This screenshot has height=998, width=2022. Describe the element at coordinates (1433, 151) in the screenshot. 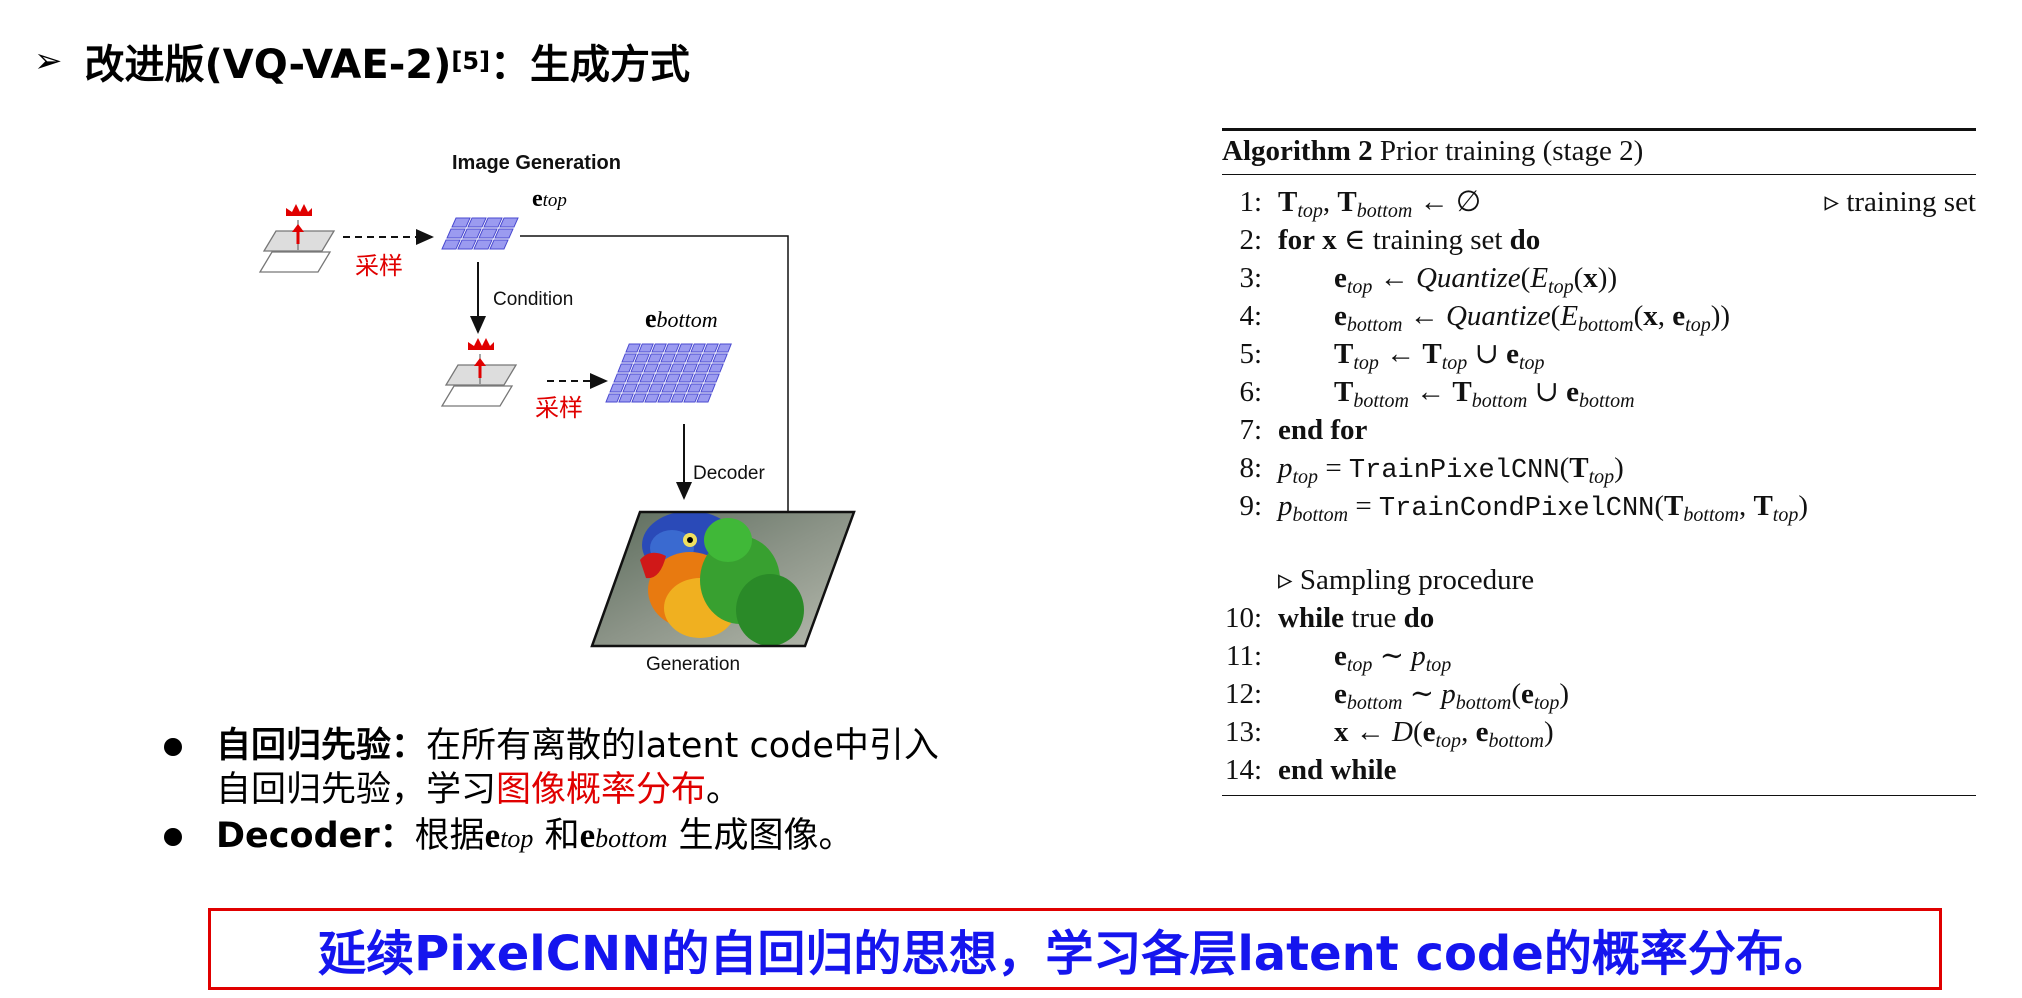

I see `algorithm-header: Algorithm 2 Prior training (stage 2)` at that location.